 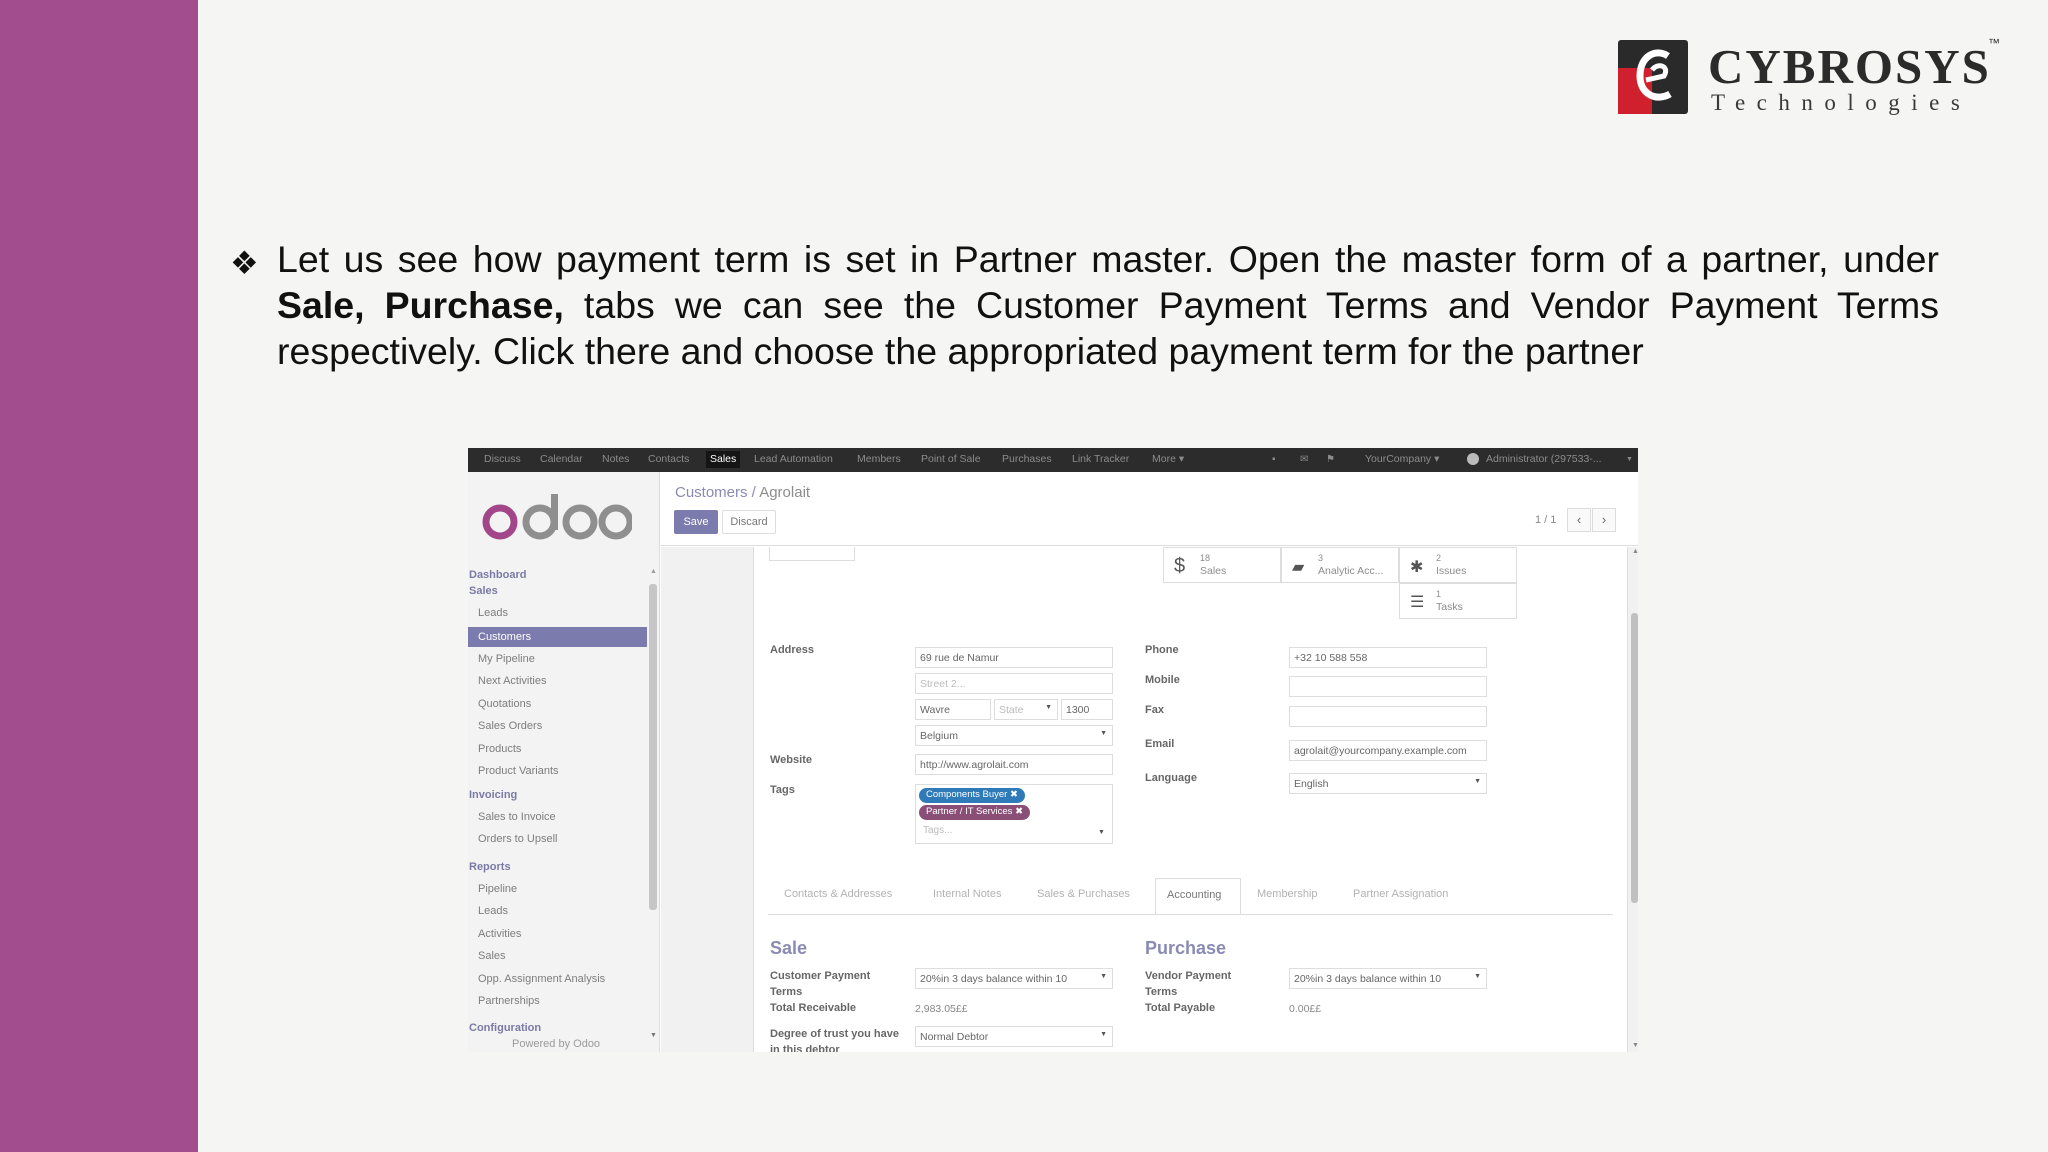 What do you see at coordinates (1014, 657) in the screenshot?
I see `street-field: 69 rue de Namur` at bounding box center [1014, 657].